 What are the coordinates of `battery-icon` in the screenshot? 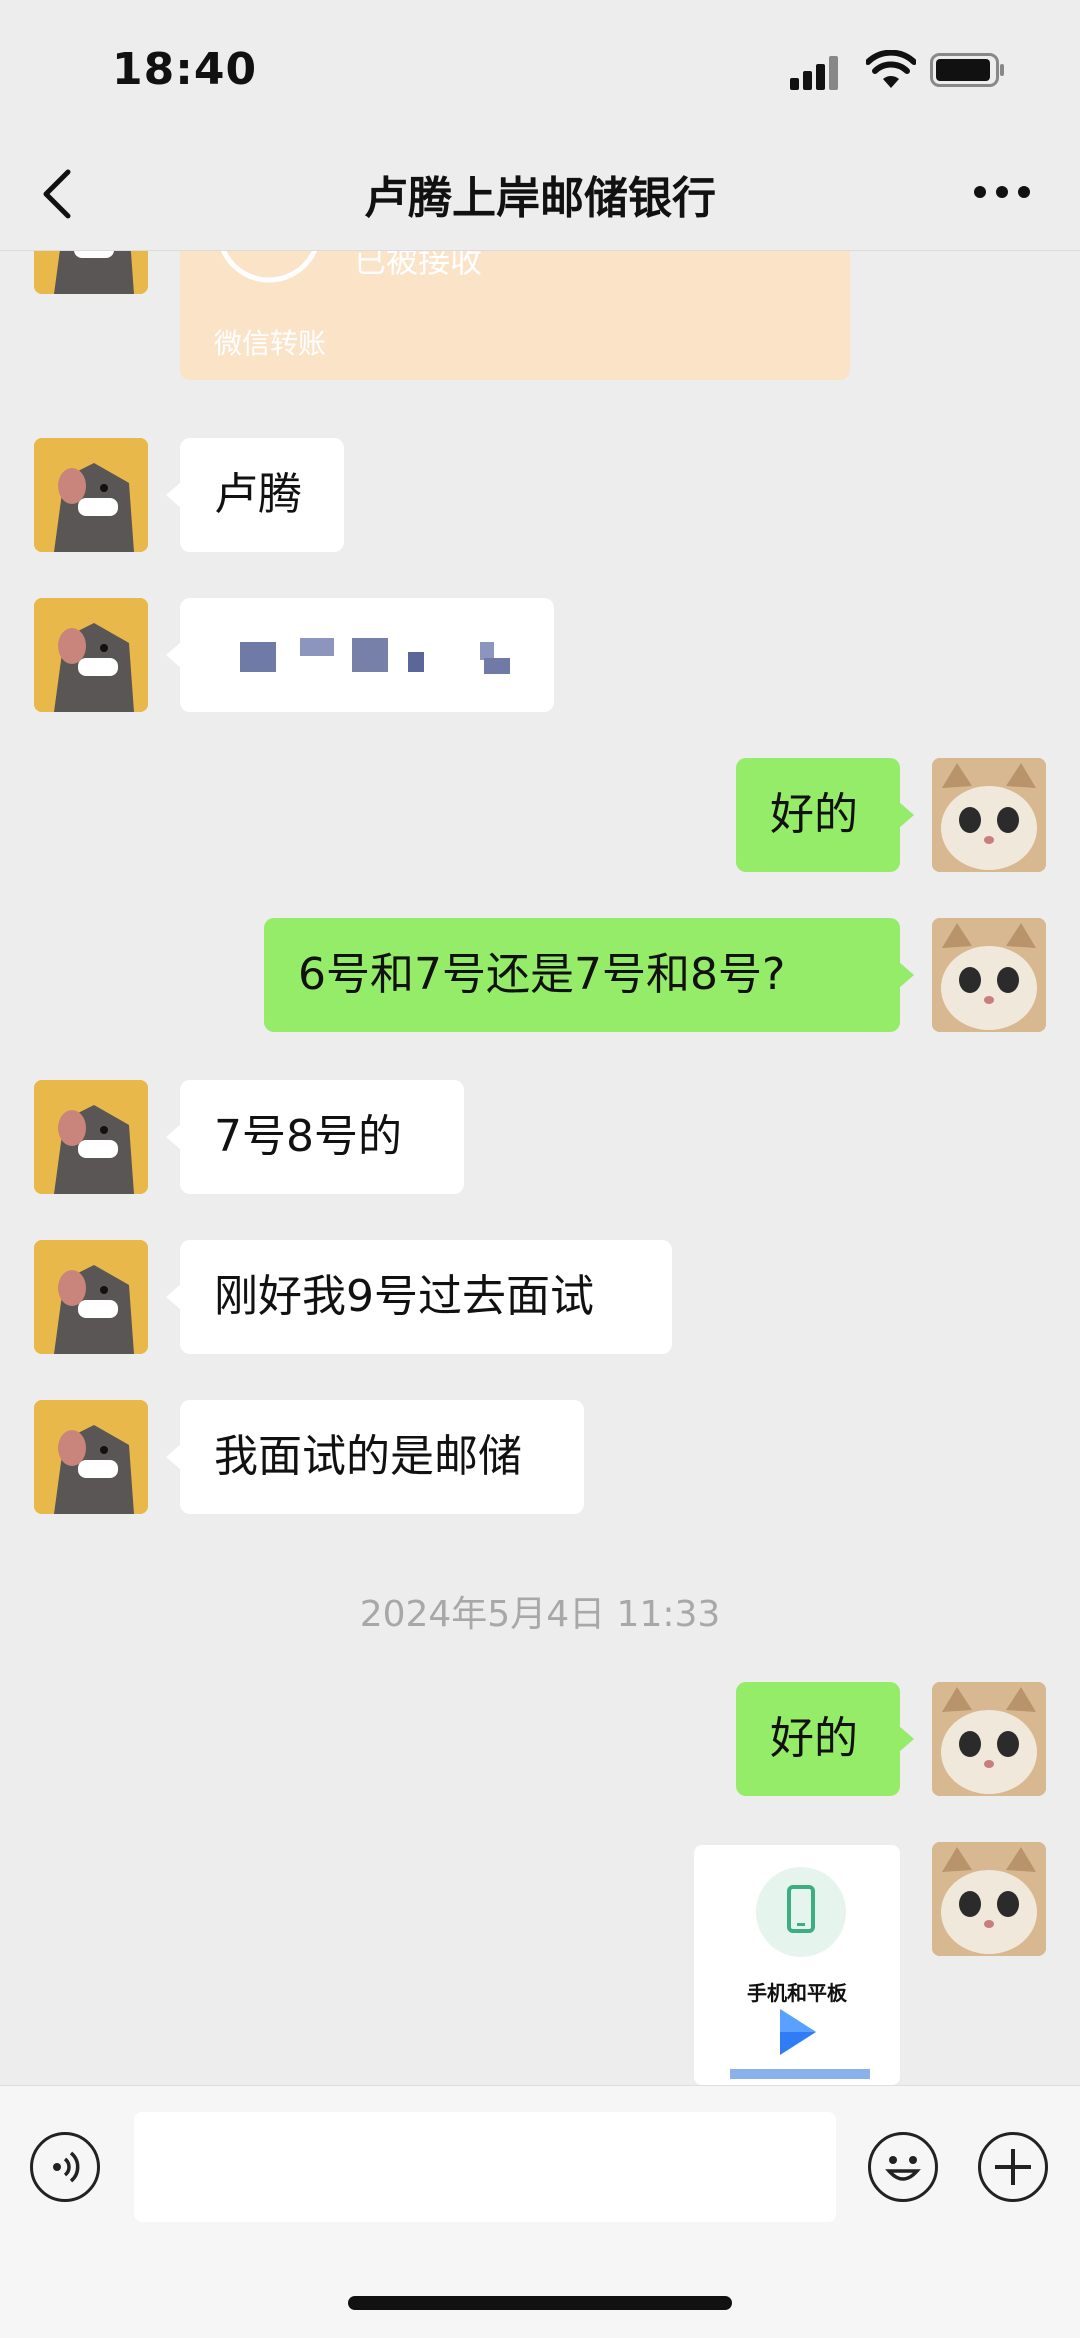 It's located at (967, 70).